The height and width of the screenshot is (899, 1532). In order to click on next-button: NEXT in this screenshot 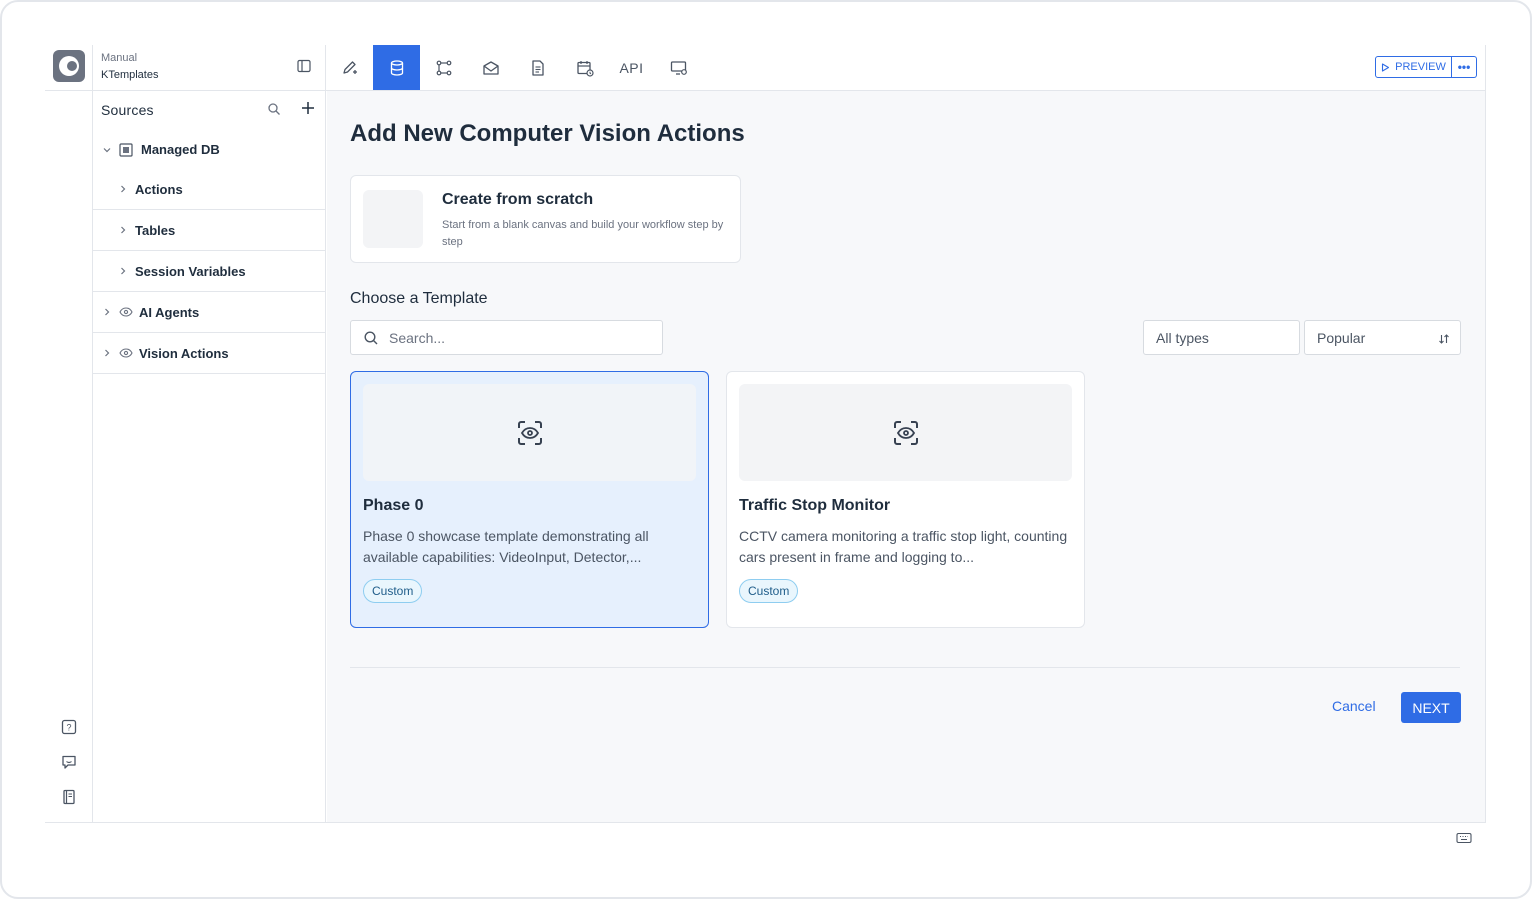, I will do `click(1431, 707)`.